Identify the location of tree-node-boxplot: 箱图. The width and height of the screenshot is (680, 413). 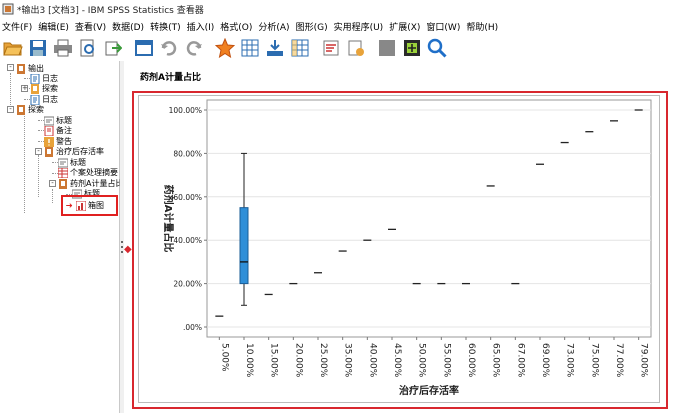
(90, 205).